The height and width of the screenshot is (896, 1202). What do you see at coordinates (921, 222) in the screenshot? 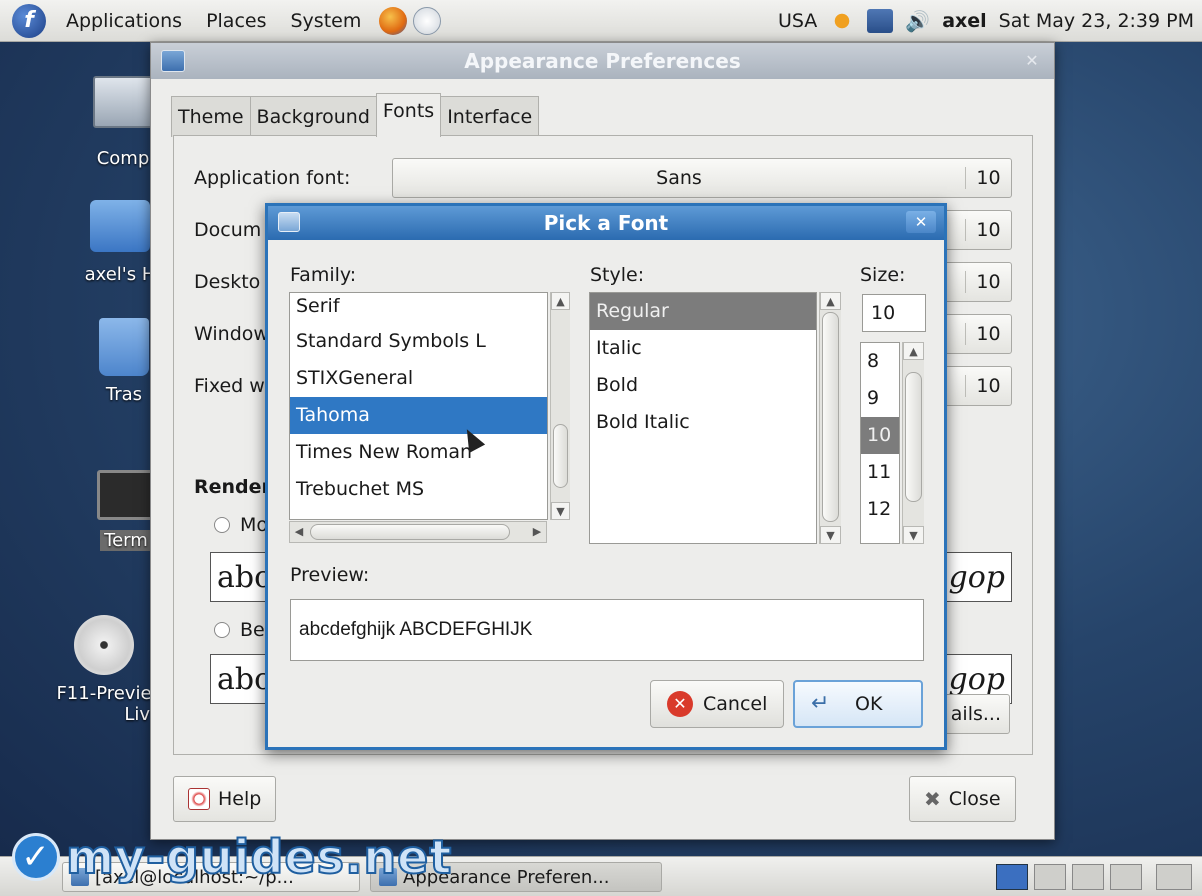
I see `dialog-close-icon: ✕` at bounding box center [921, 222].